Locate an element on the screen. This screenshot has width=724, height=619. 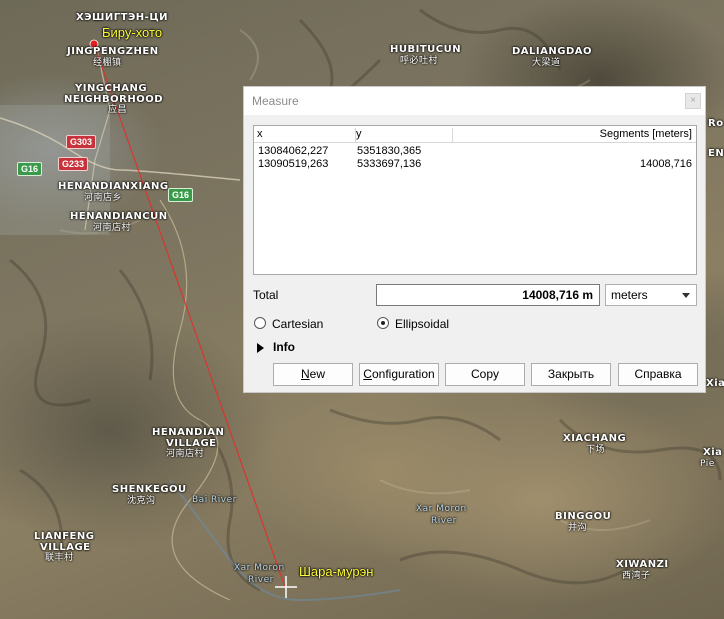
cell-y: 5333697,136 is located at coordinates (389, 164).